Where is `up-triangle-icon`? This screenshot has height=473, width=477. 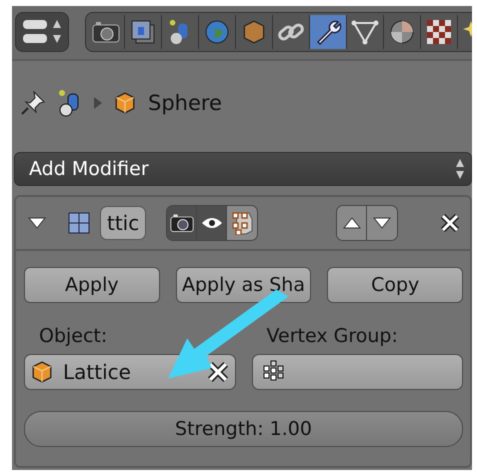
up-triangle-icon is located at coordinates (351, 223).